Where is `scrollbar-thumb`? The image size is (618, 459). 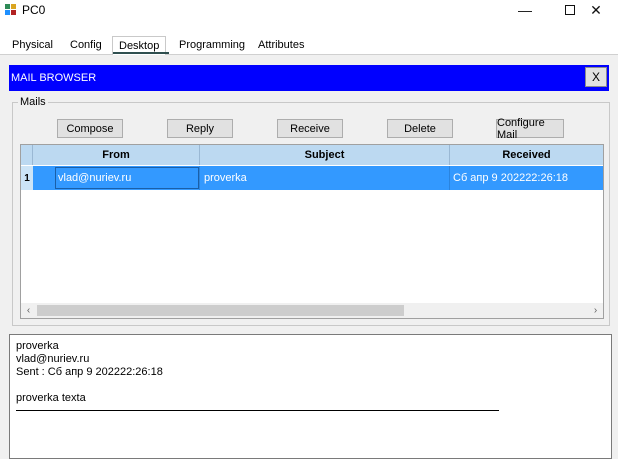 scrollbar-thumb is located at coordinates (220, 310).